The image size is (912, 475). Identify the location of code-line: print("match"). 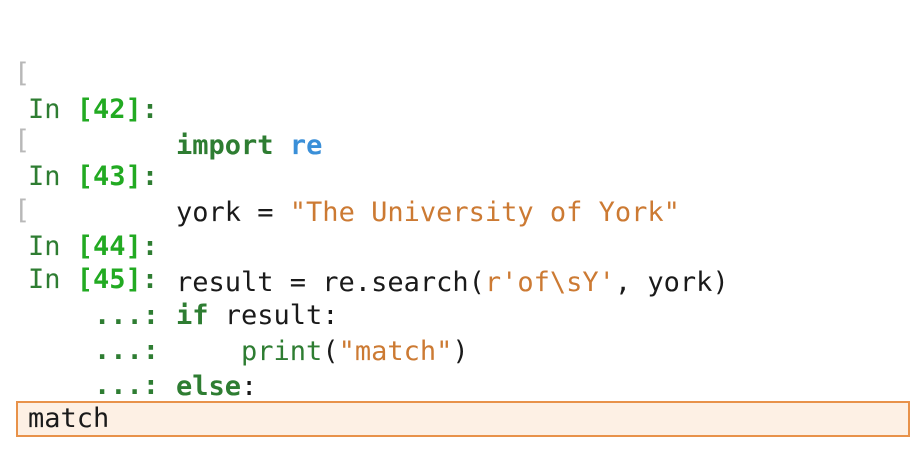
(322, 352).